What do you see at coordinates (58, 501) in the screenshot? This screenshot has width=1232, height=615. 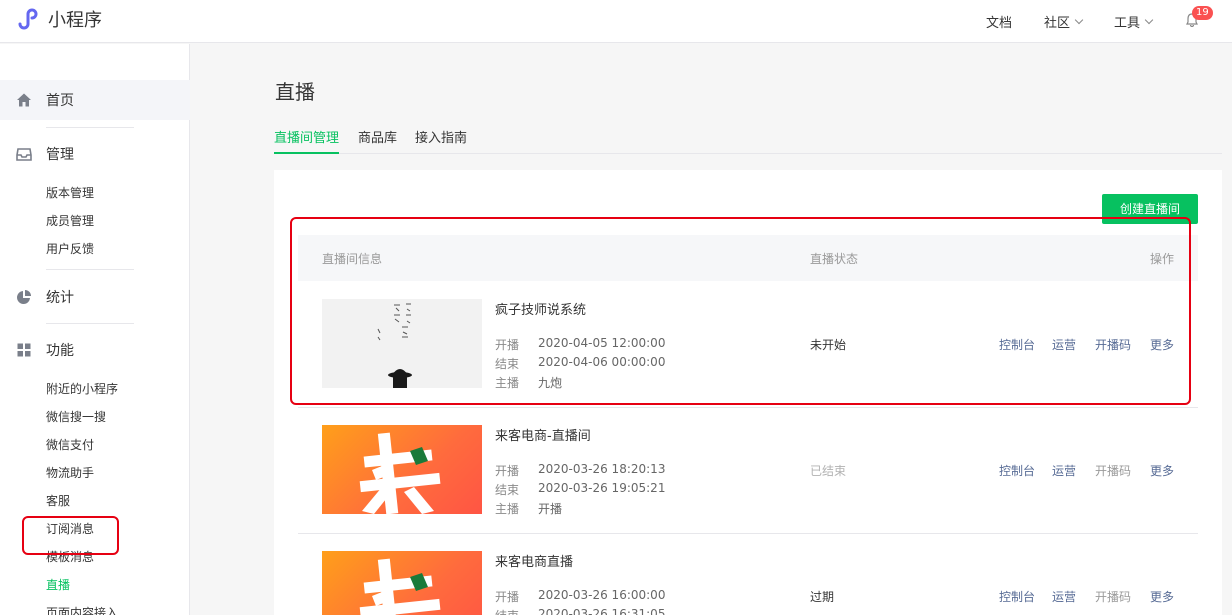 I see `sidebar-subitem-service: 客服` at bounding box center [58, 501].